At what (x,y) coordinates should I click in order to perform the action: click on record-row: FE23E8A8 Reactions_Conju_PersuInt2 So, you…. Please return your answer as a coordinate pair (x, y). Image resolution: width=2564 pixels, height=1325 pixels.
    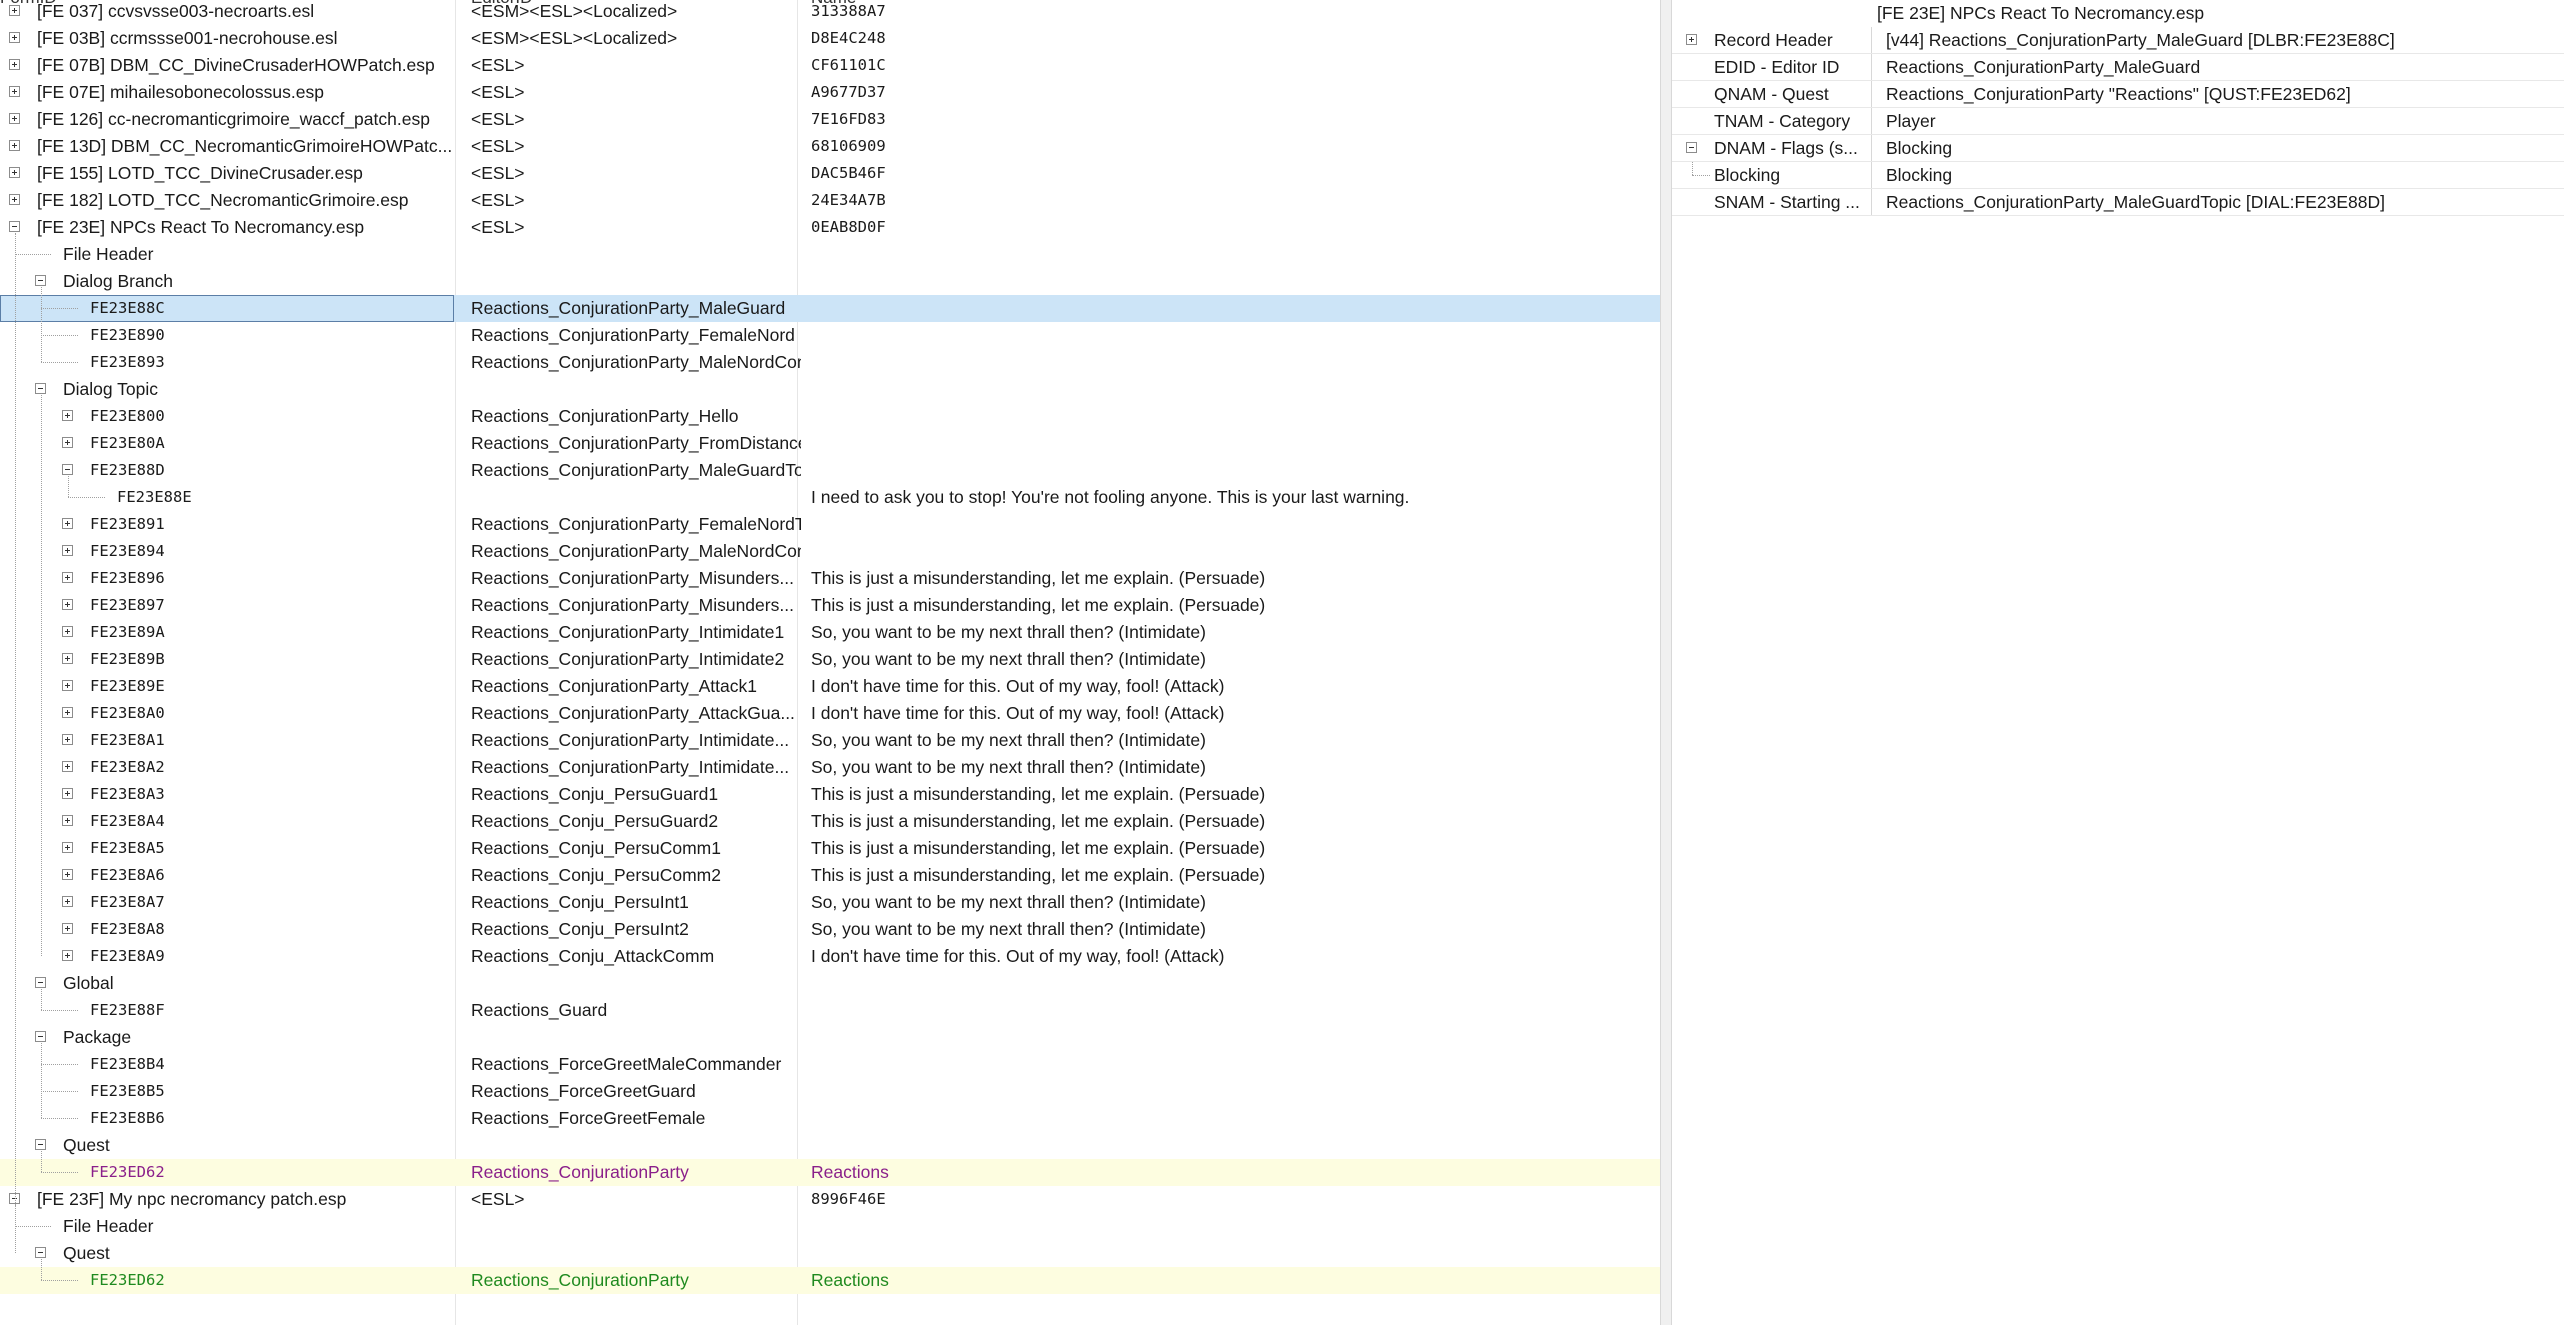
    Looking at the image, I should click on (830, 929).